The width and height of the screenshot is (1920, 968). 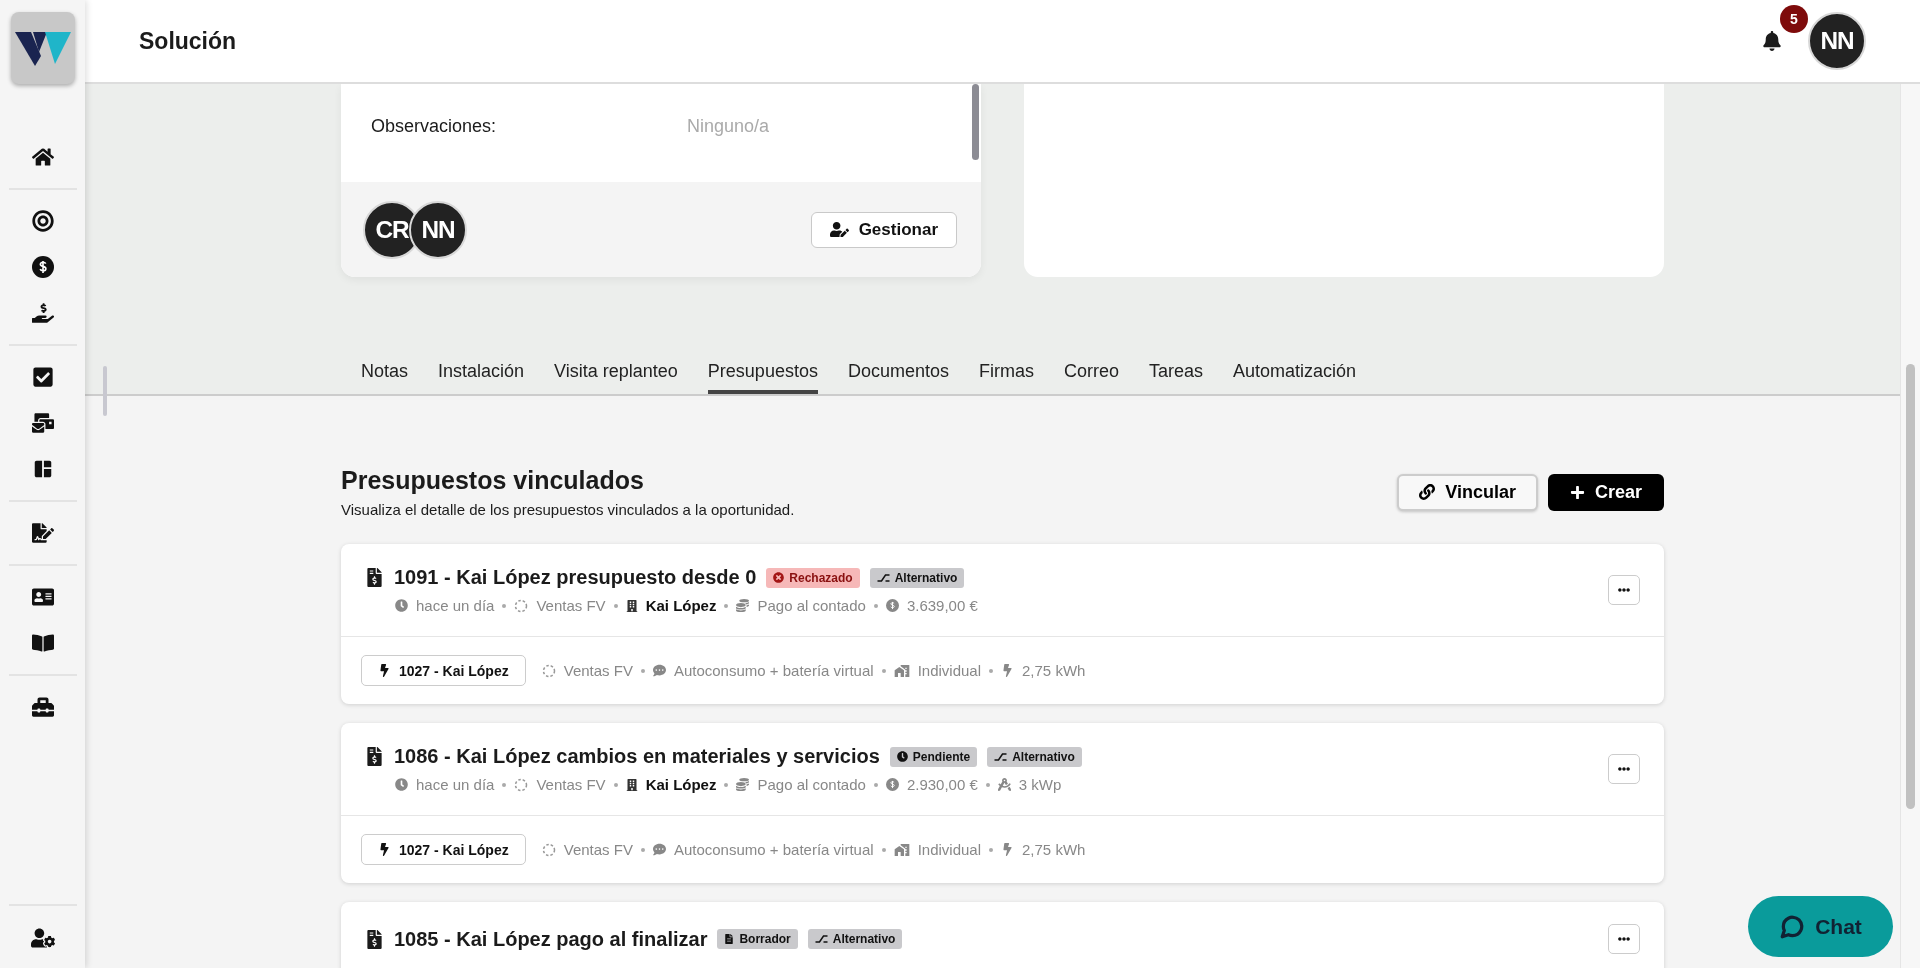 I want to click on budget-title: 1091 - Kai López presupuesto desde 0, so click(x=575, y=577).